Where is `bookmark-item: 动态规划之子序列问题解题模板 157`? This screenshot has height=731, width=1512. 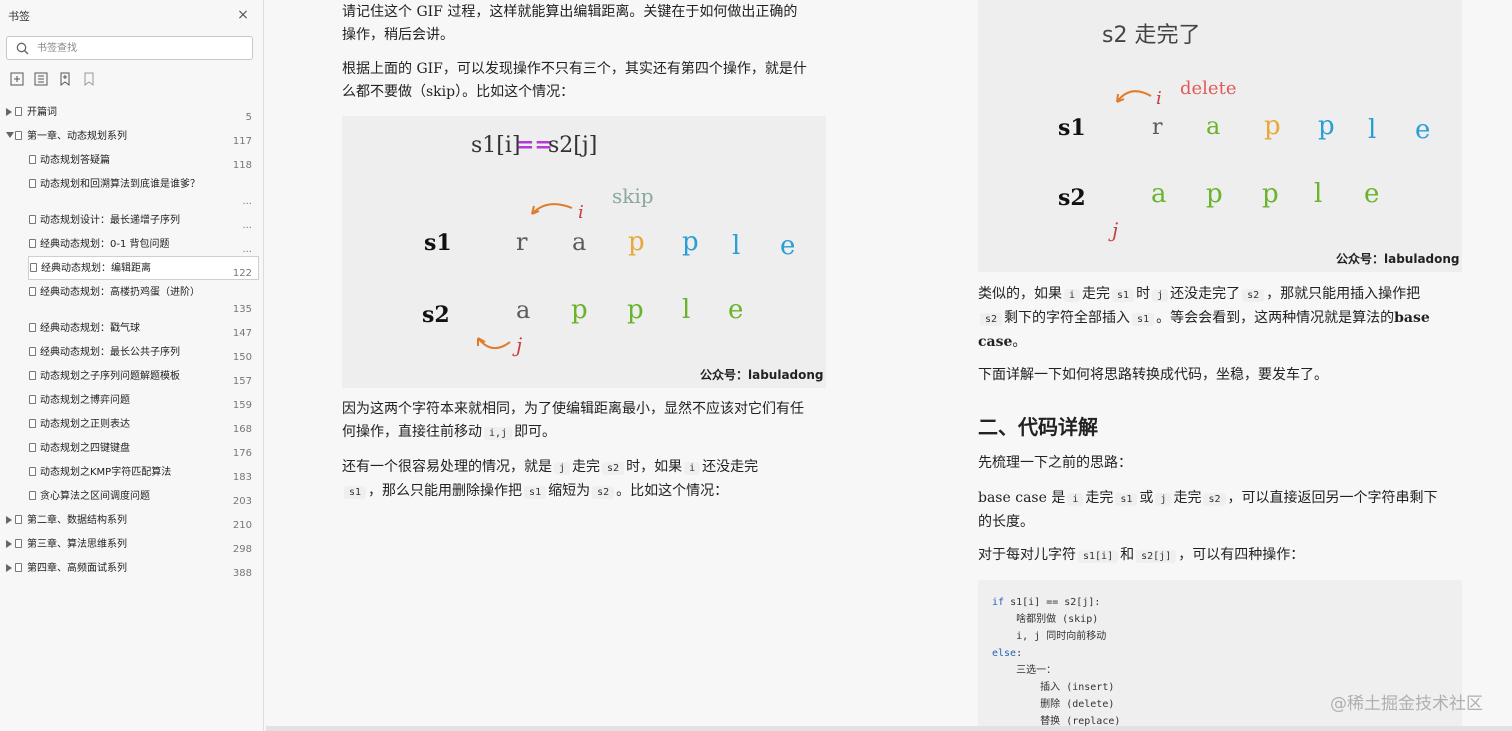
bookmark-item: 动态规划之子序列问题解题模板 157 is located at coordinates (131, 376).